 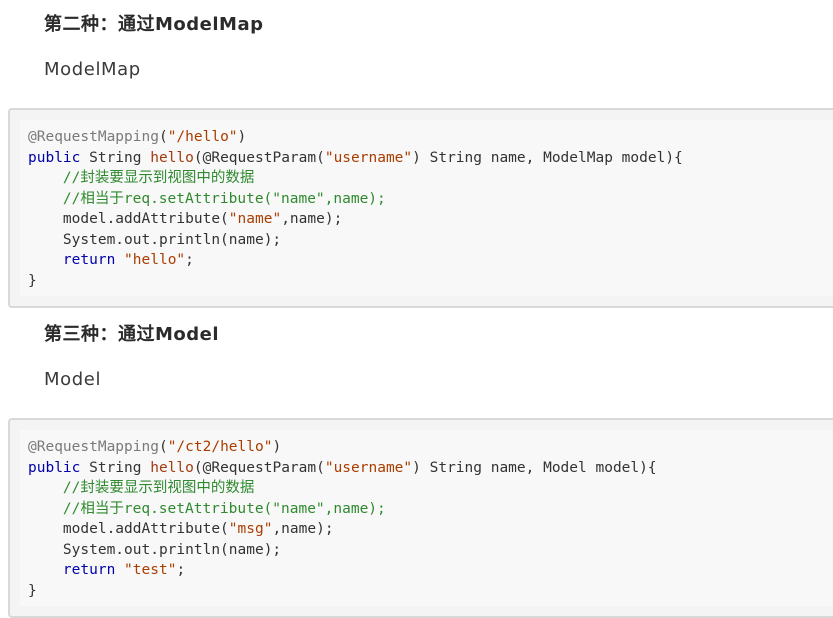 What do you see at coordinates (355, 219) in the screenshot?
I see `code-line: model.addAttribute("name",name);` at bounding box center [355, 219].